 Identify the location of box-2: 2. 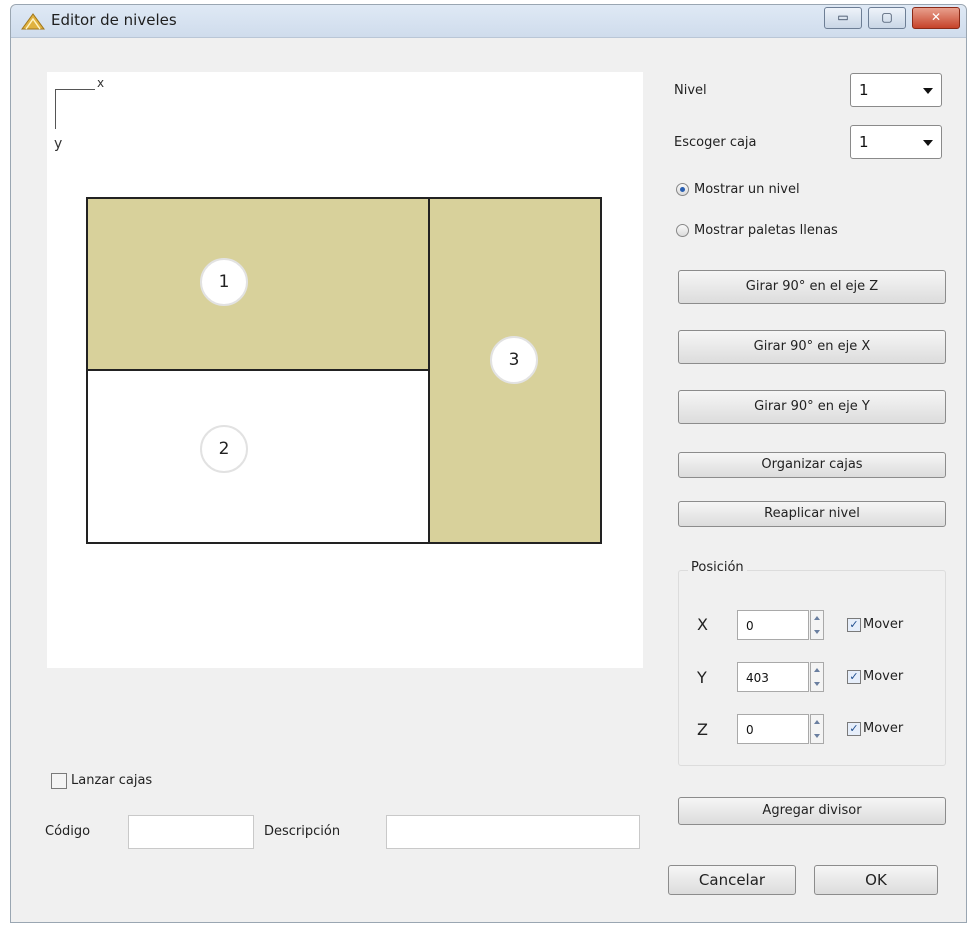
(258, 456).